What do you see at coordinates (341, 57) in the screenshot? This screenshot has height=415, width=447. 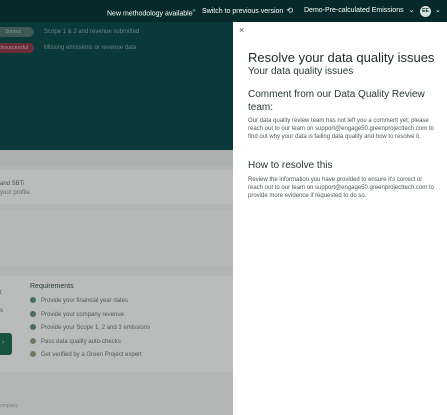 I see `drawer-title: Resolve your data quality issues` at bounding box center [341, 57].